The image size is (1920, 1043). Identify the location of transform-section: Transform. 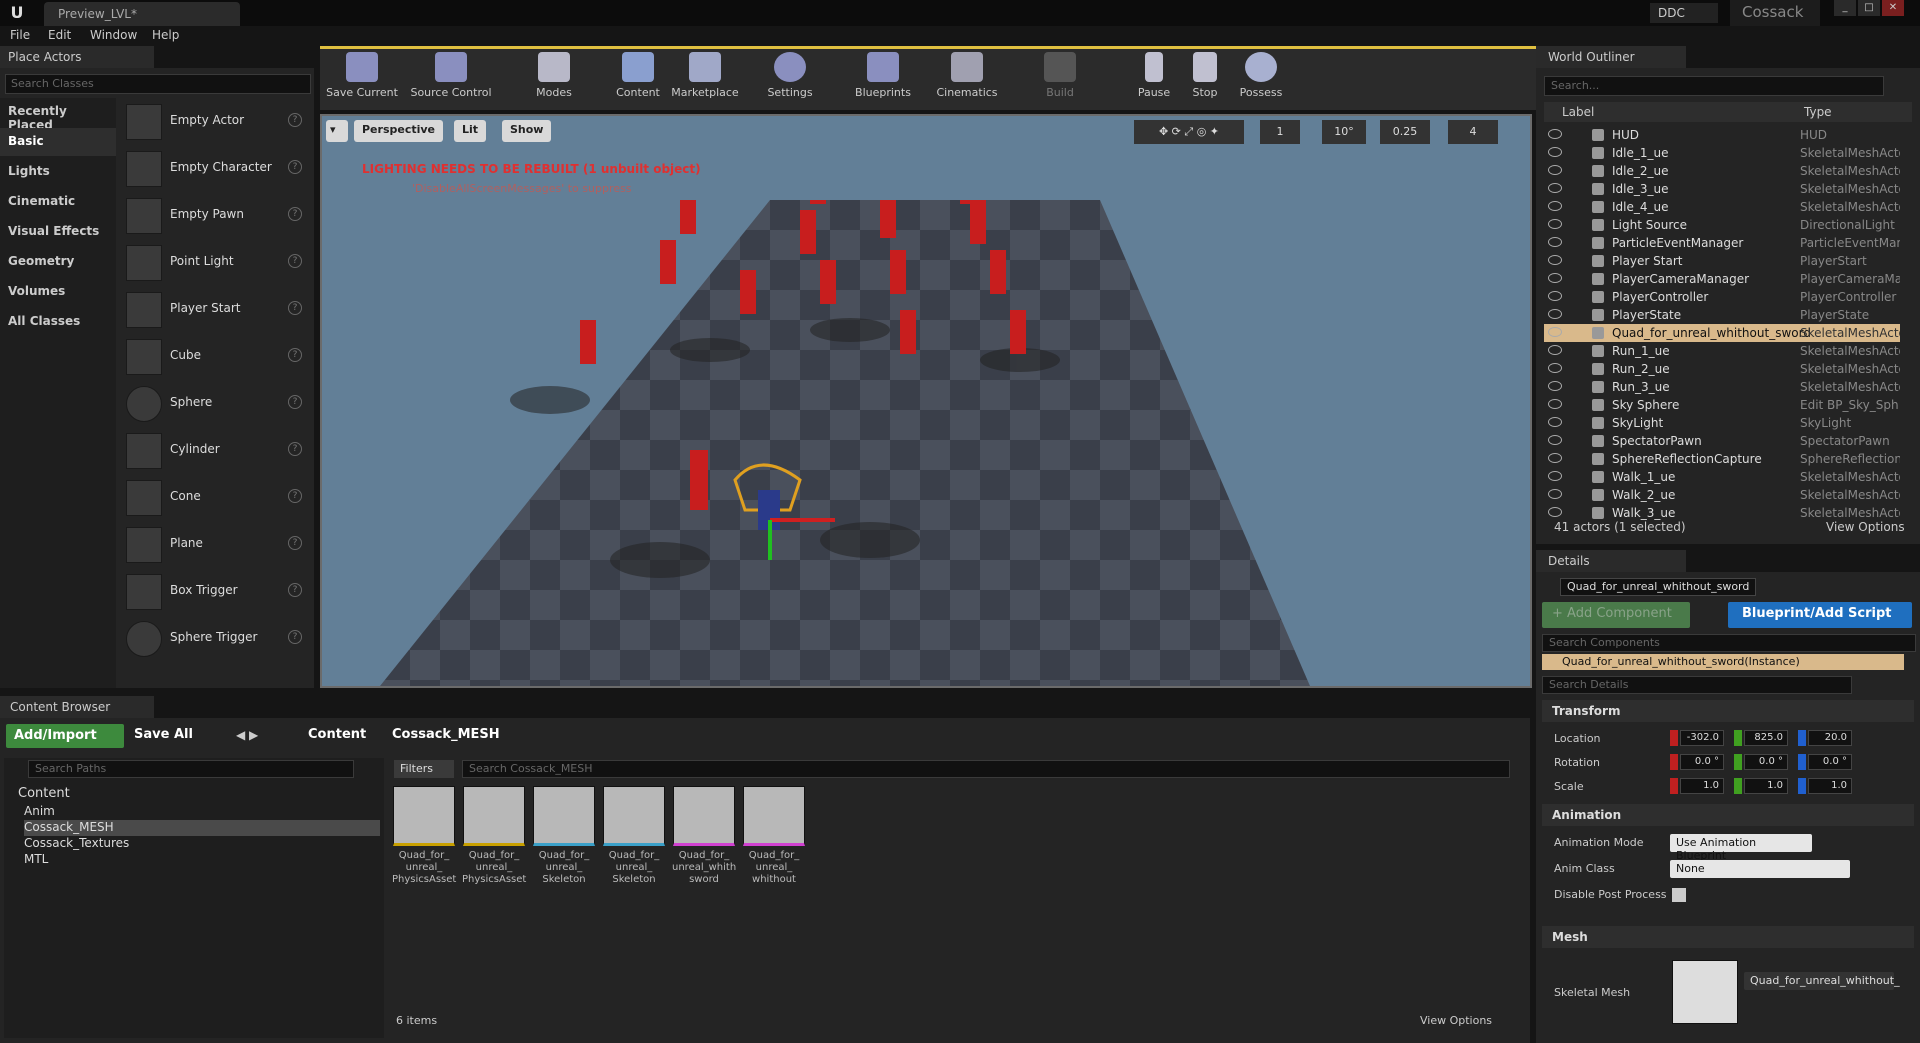
(1728, 711).